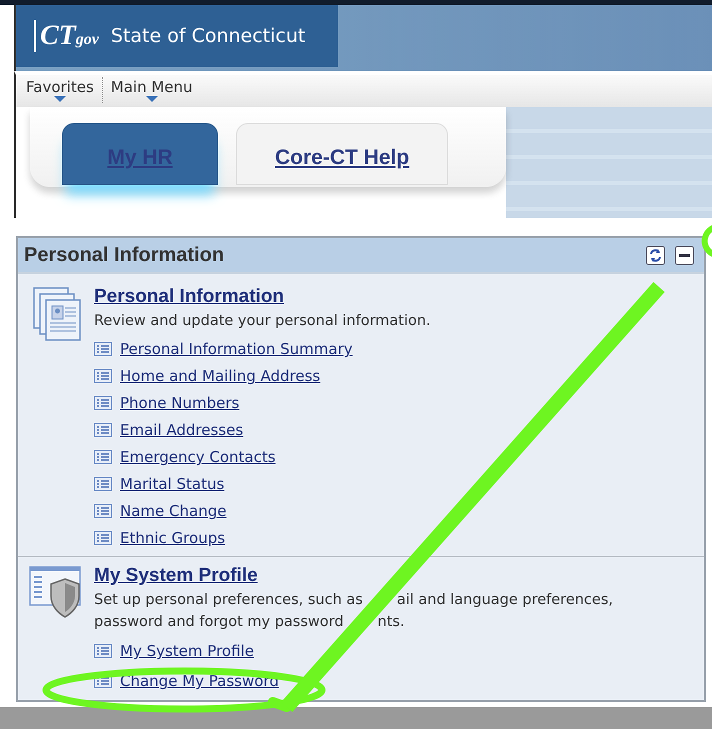 This screenshot has height=729, width=712. I want to click on logo: CTgov, so click(66, 36).